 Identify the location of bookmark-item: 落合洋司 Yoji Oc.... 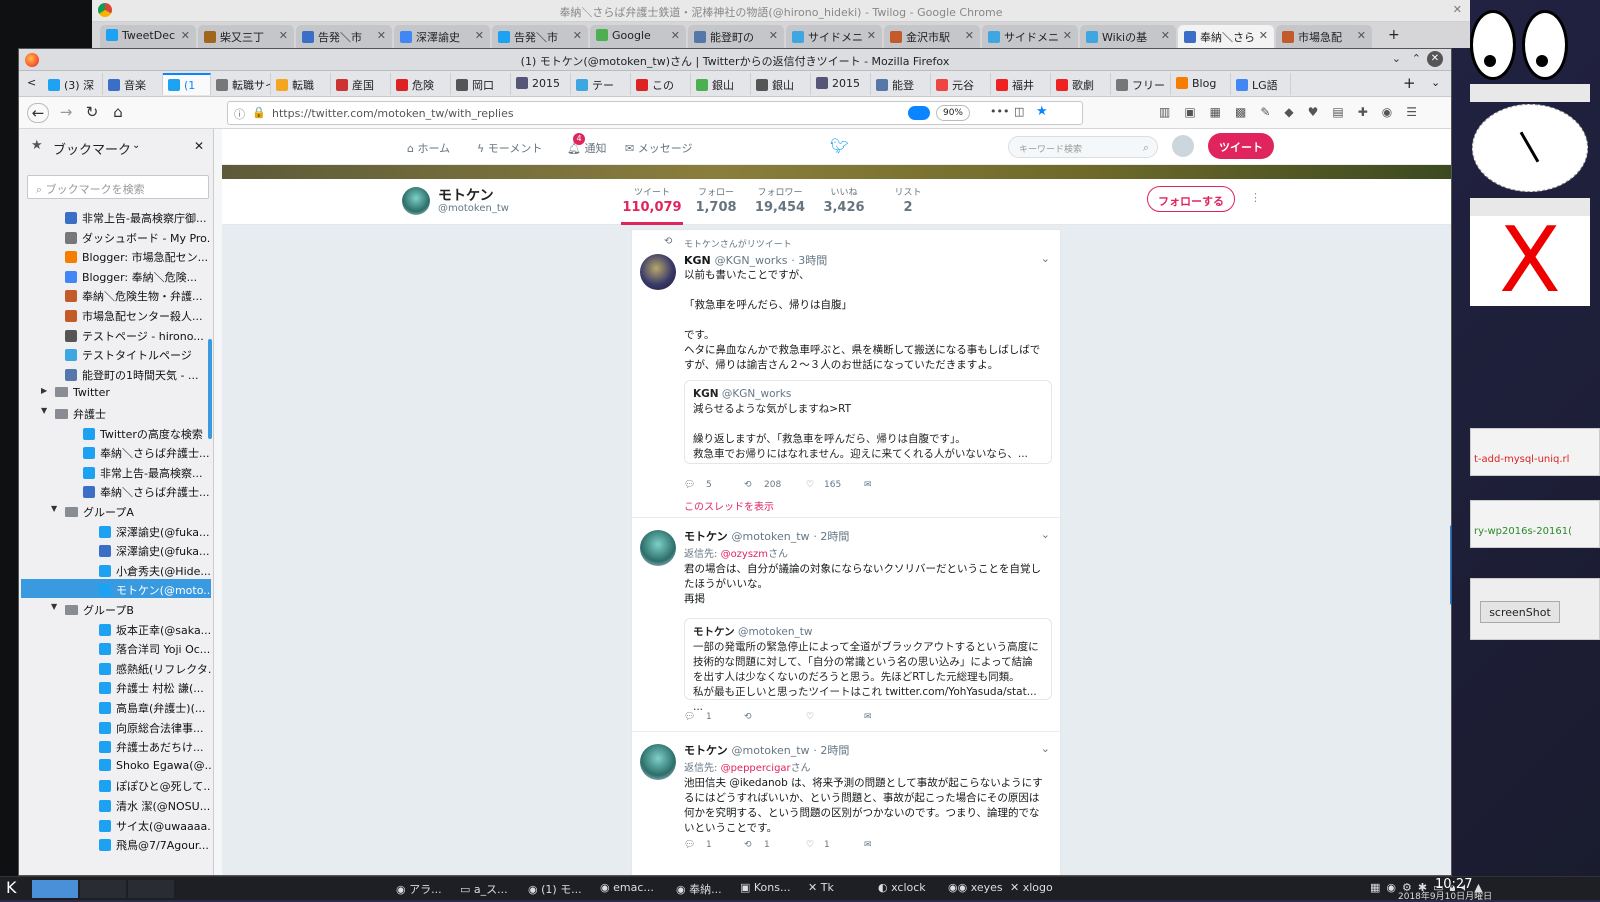
(116, 647).